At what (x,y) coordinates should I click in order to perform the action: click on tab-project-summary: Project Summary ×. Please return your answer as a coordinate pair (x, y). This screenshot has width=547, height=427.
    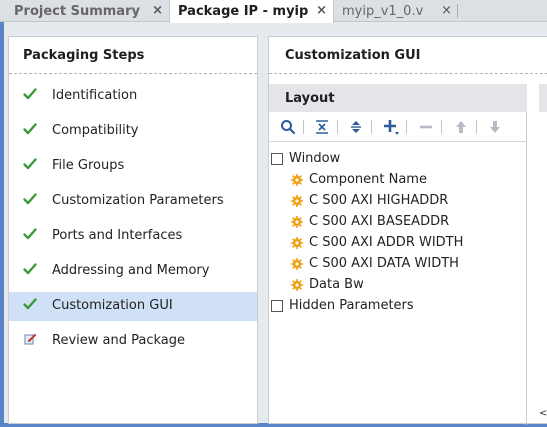
    Looking at the image, I should click on (87, 11).